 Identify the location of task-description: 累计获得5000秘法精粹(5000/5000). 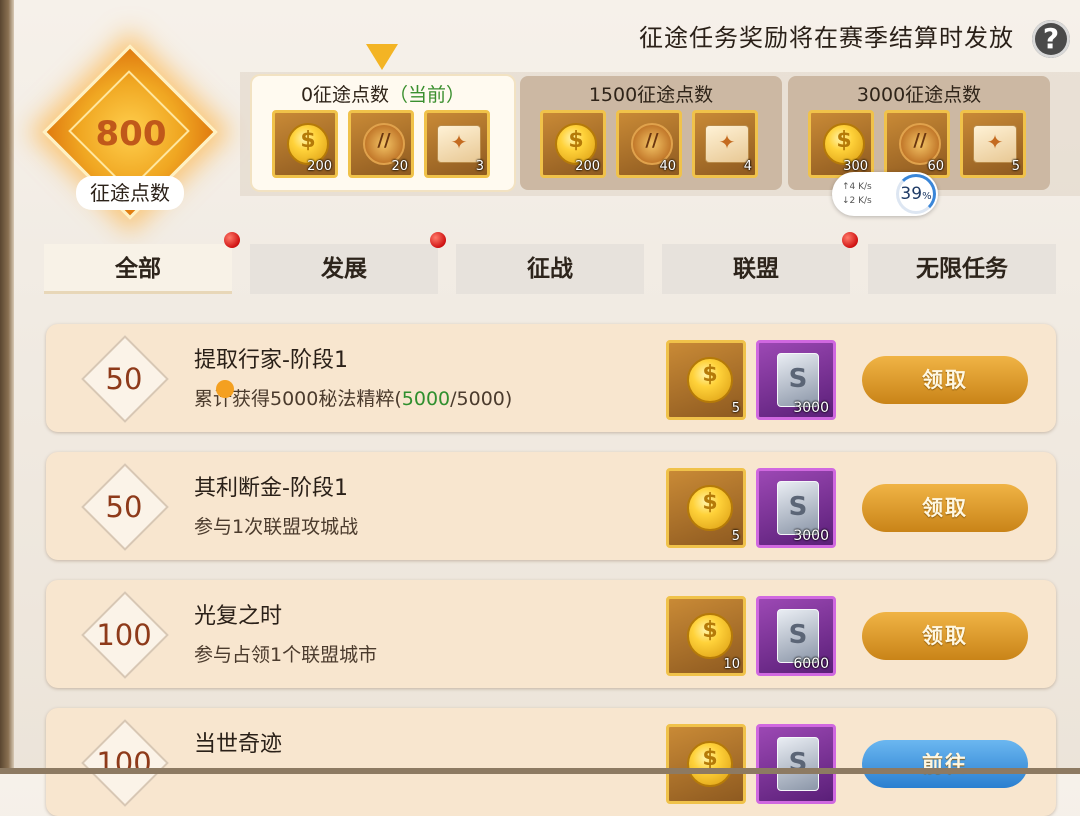
(353, 399).